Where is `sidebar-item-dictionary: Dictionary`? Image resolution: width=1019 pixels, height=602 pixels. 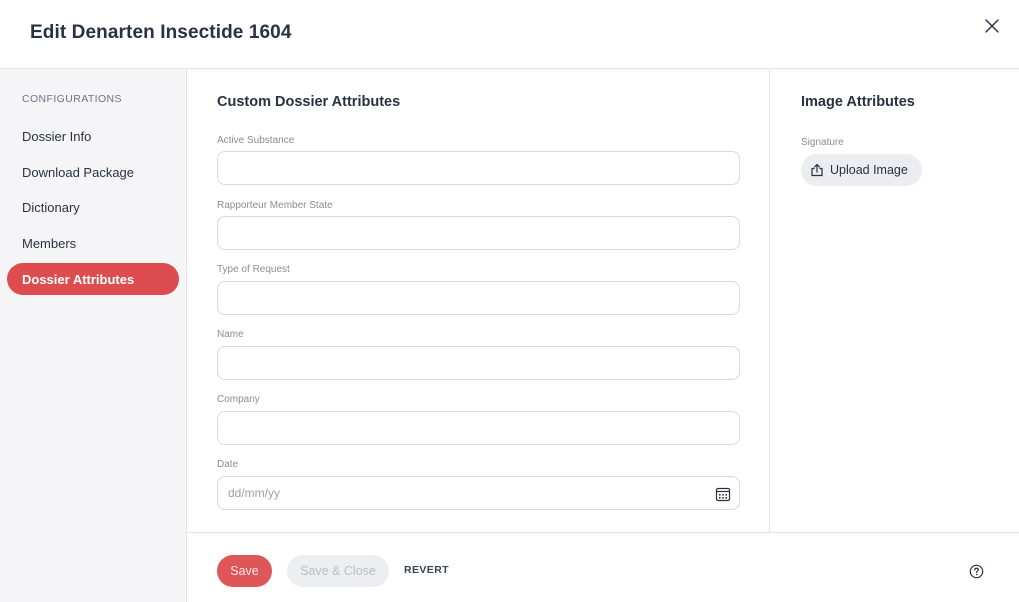
sidebar-item-dictionary: Dictionary is located at coordinates (93, 207).